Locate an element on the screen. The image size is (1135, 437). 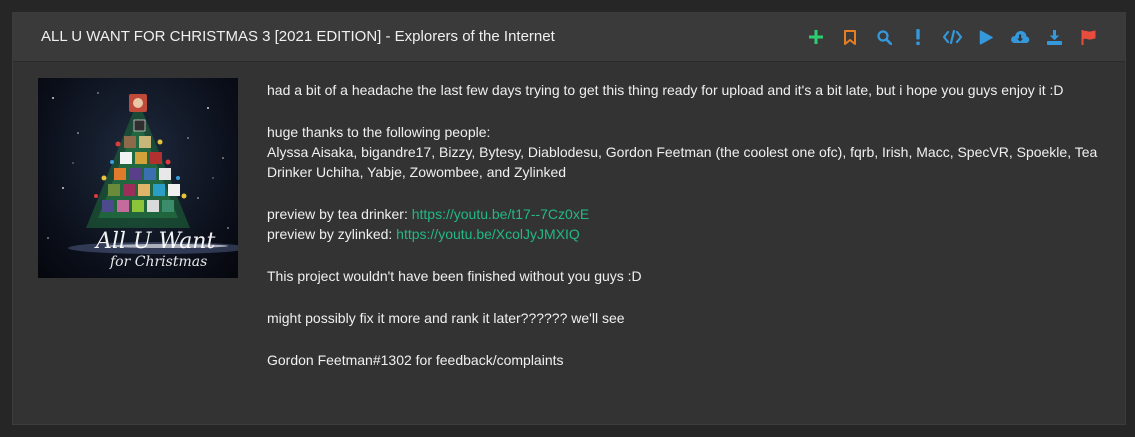
report-button is located at coordinates (1088, 37).